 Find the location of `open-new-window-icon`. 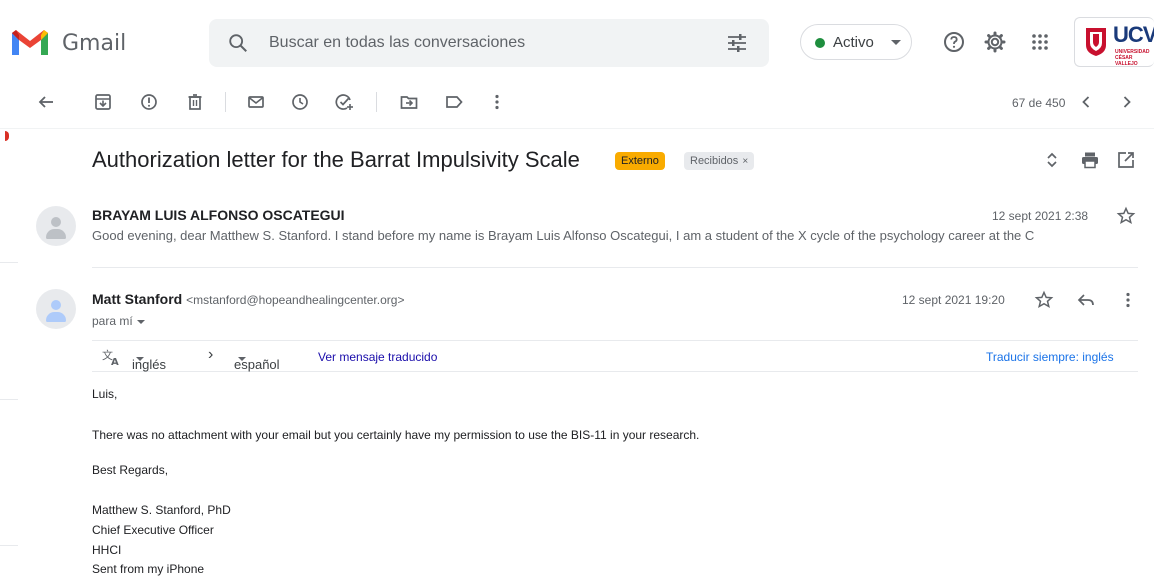

open-new-window-icon is located at coordinates (1126, 160).